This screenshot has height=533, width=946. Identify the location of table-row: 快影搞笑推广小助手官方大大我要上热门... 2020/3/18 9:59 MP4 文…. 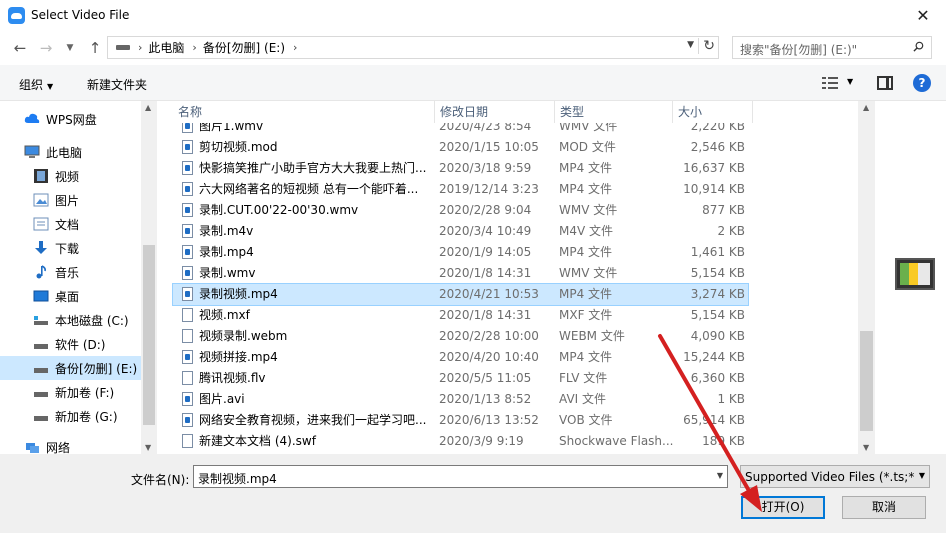
(460, 168).